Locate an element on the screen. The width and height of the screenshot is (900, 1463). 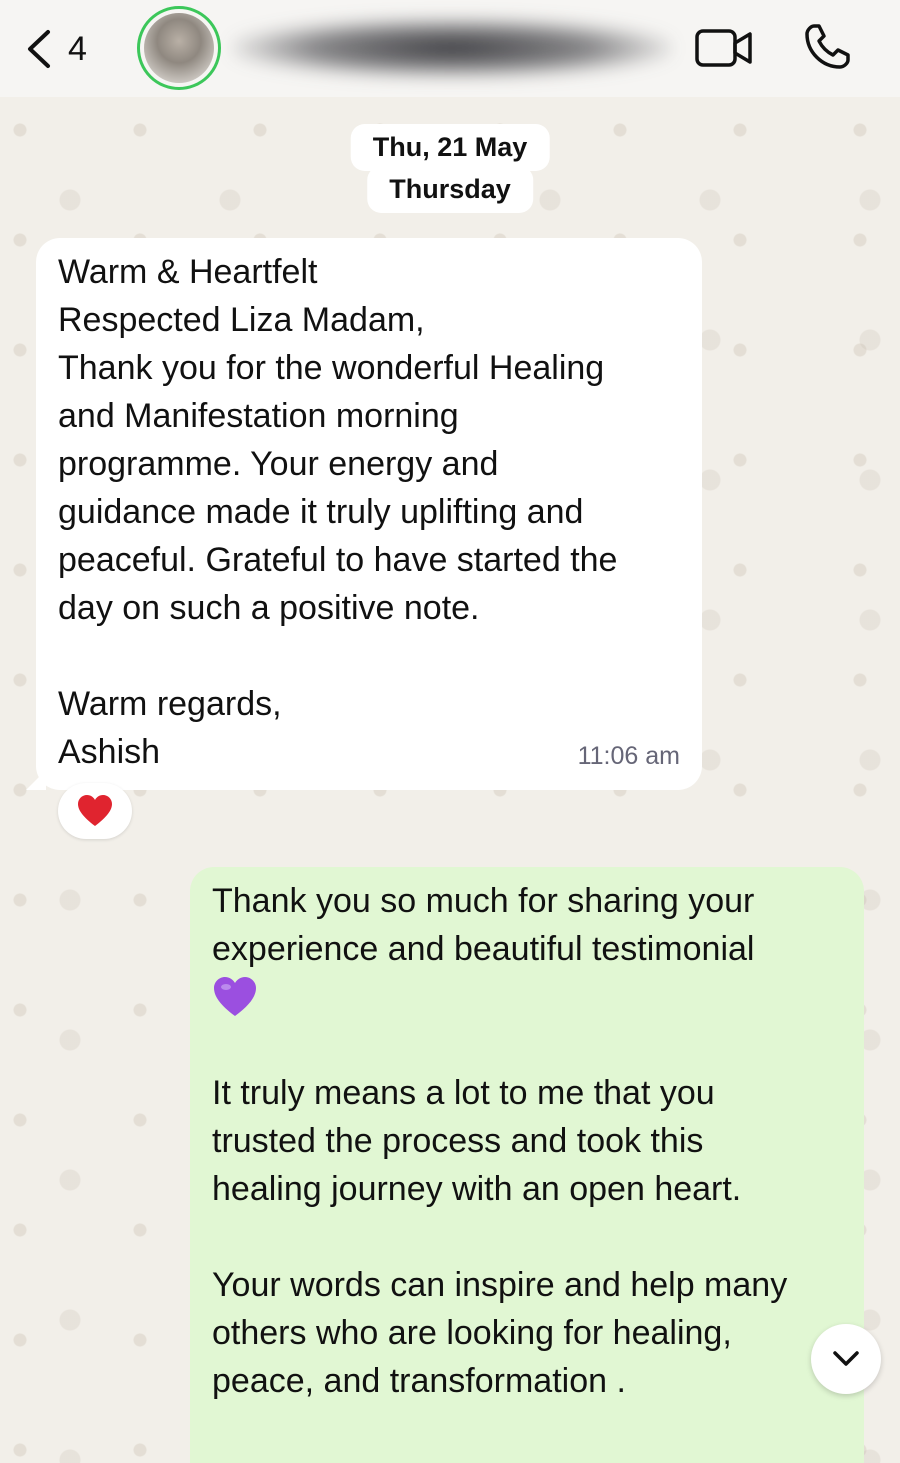
video-camera-icon is located at coordinates (723, 48).